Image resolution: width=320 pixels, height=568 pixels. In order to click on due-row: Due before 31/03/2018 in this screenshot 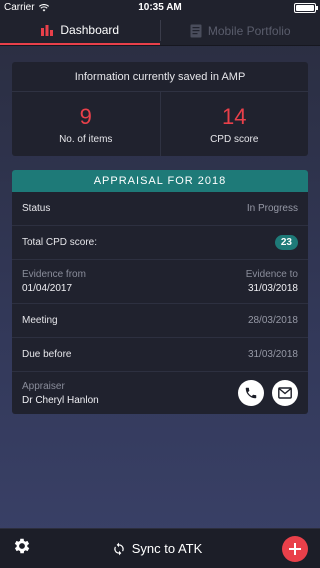, I will do `click(160, 355)`.